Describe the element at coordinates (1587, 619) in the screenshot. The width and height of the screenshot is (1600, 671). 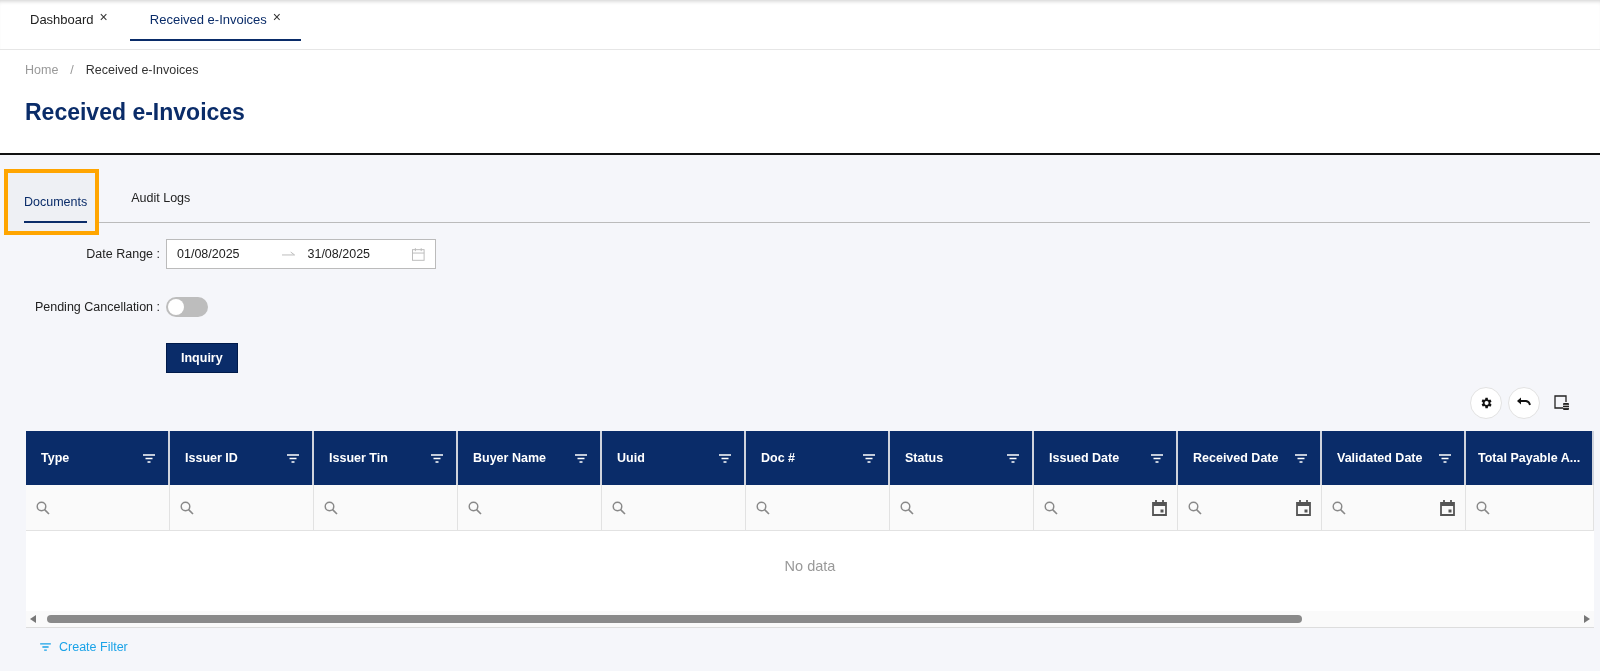
I see `scroll-right-icon` at that location.